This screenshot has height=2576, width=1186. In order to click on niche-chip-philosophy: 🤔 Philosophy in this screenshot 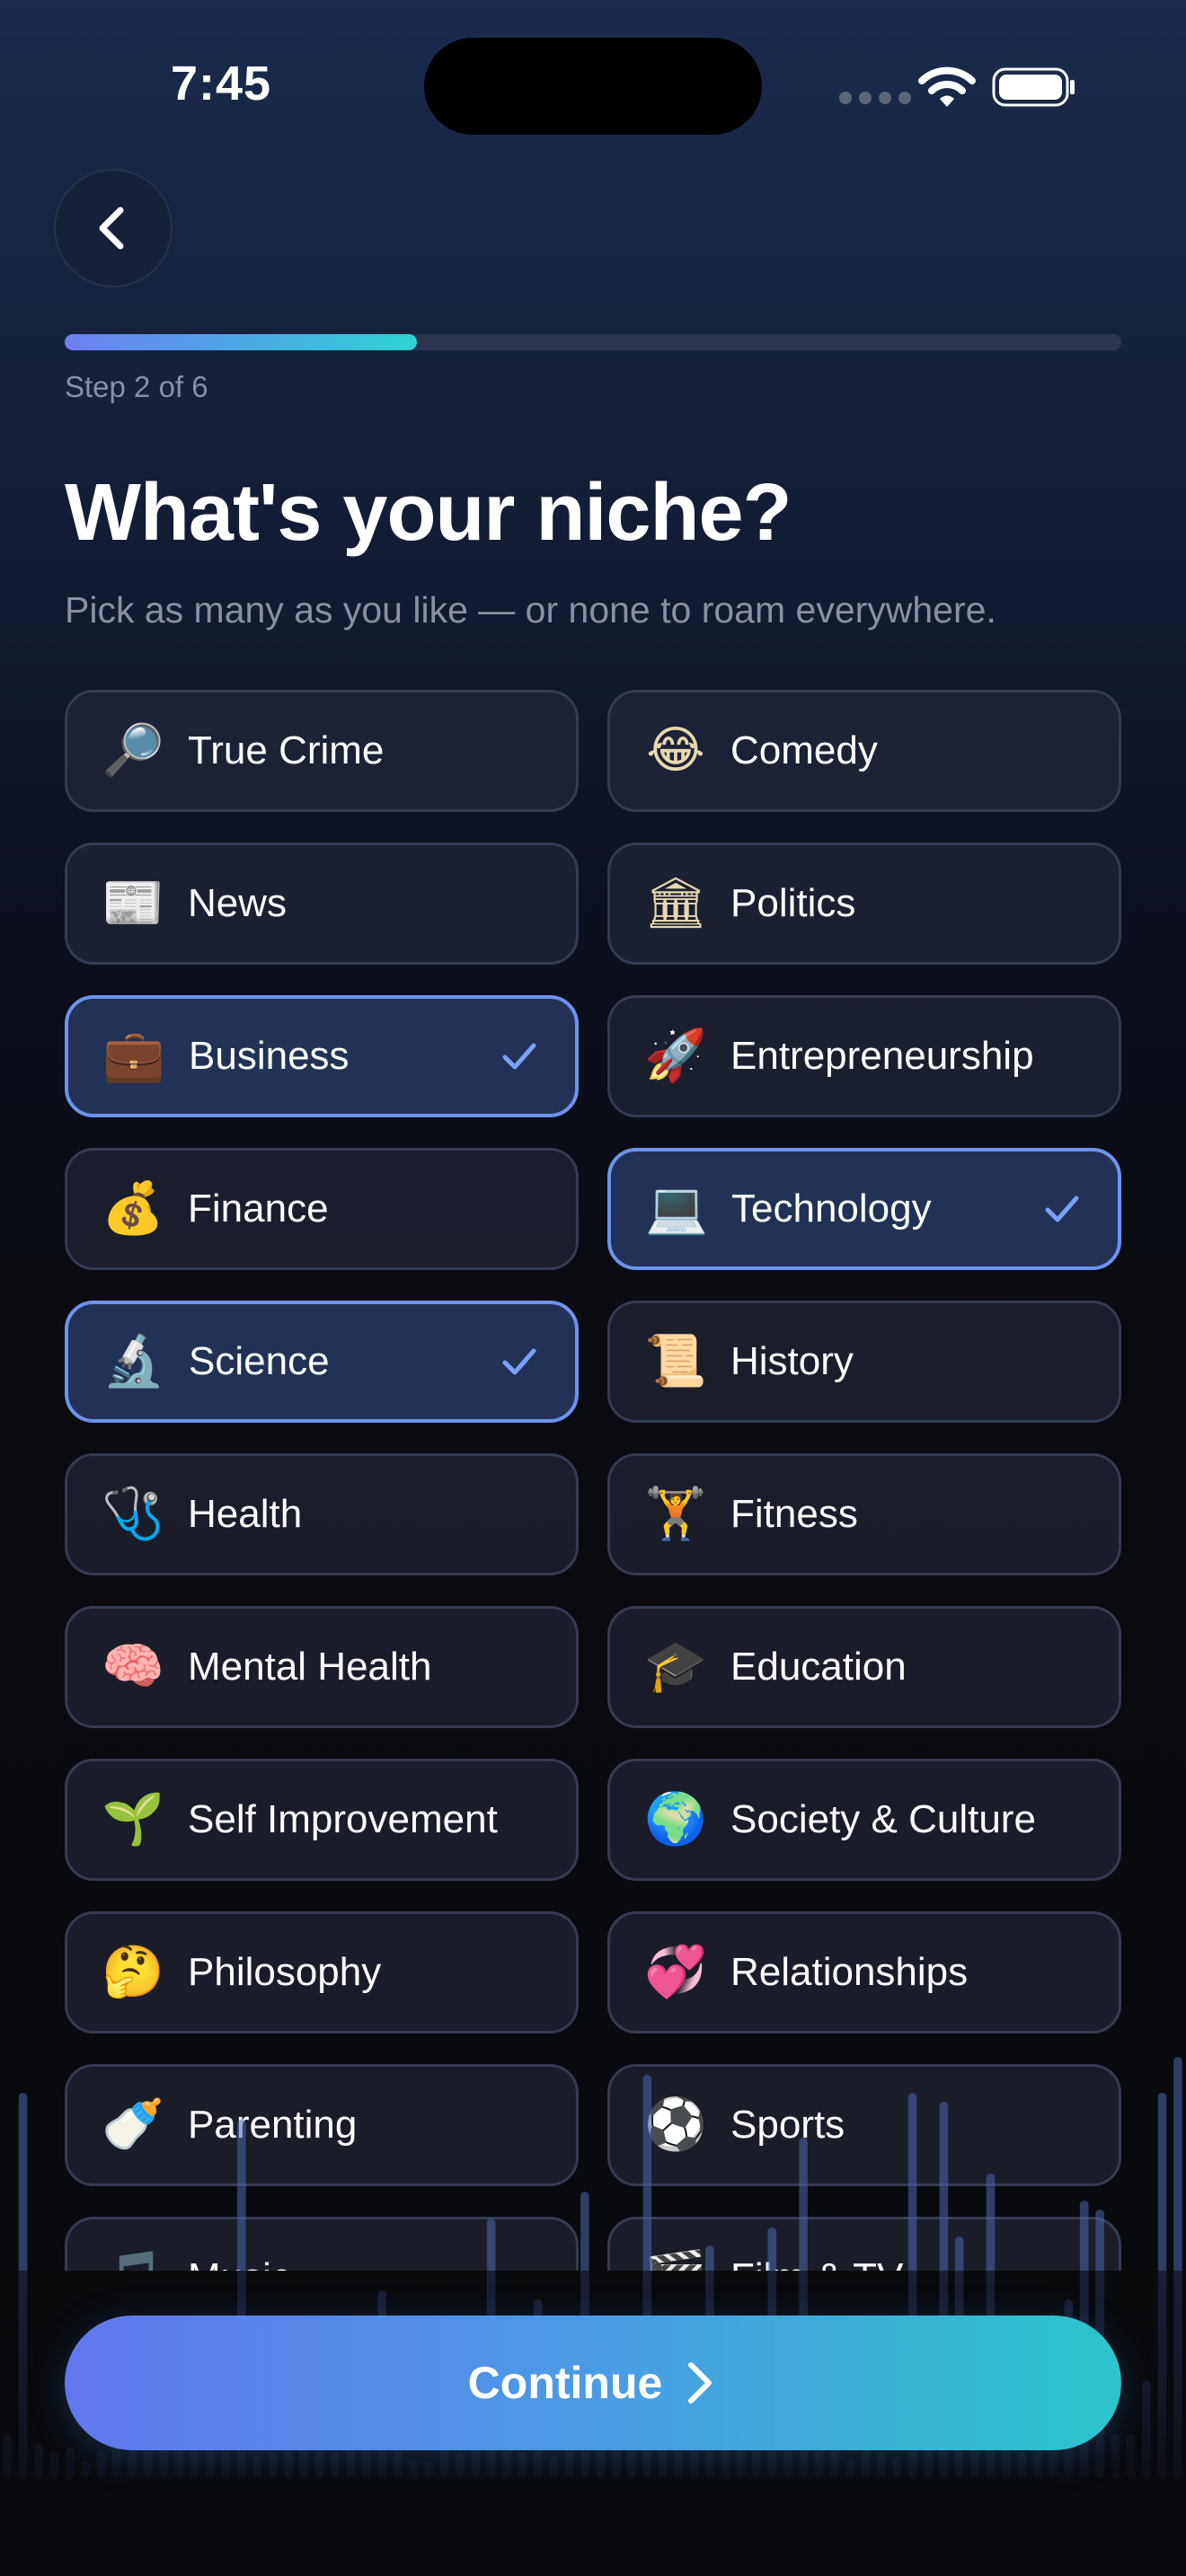, I will do `click(322, 1972)`.